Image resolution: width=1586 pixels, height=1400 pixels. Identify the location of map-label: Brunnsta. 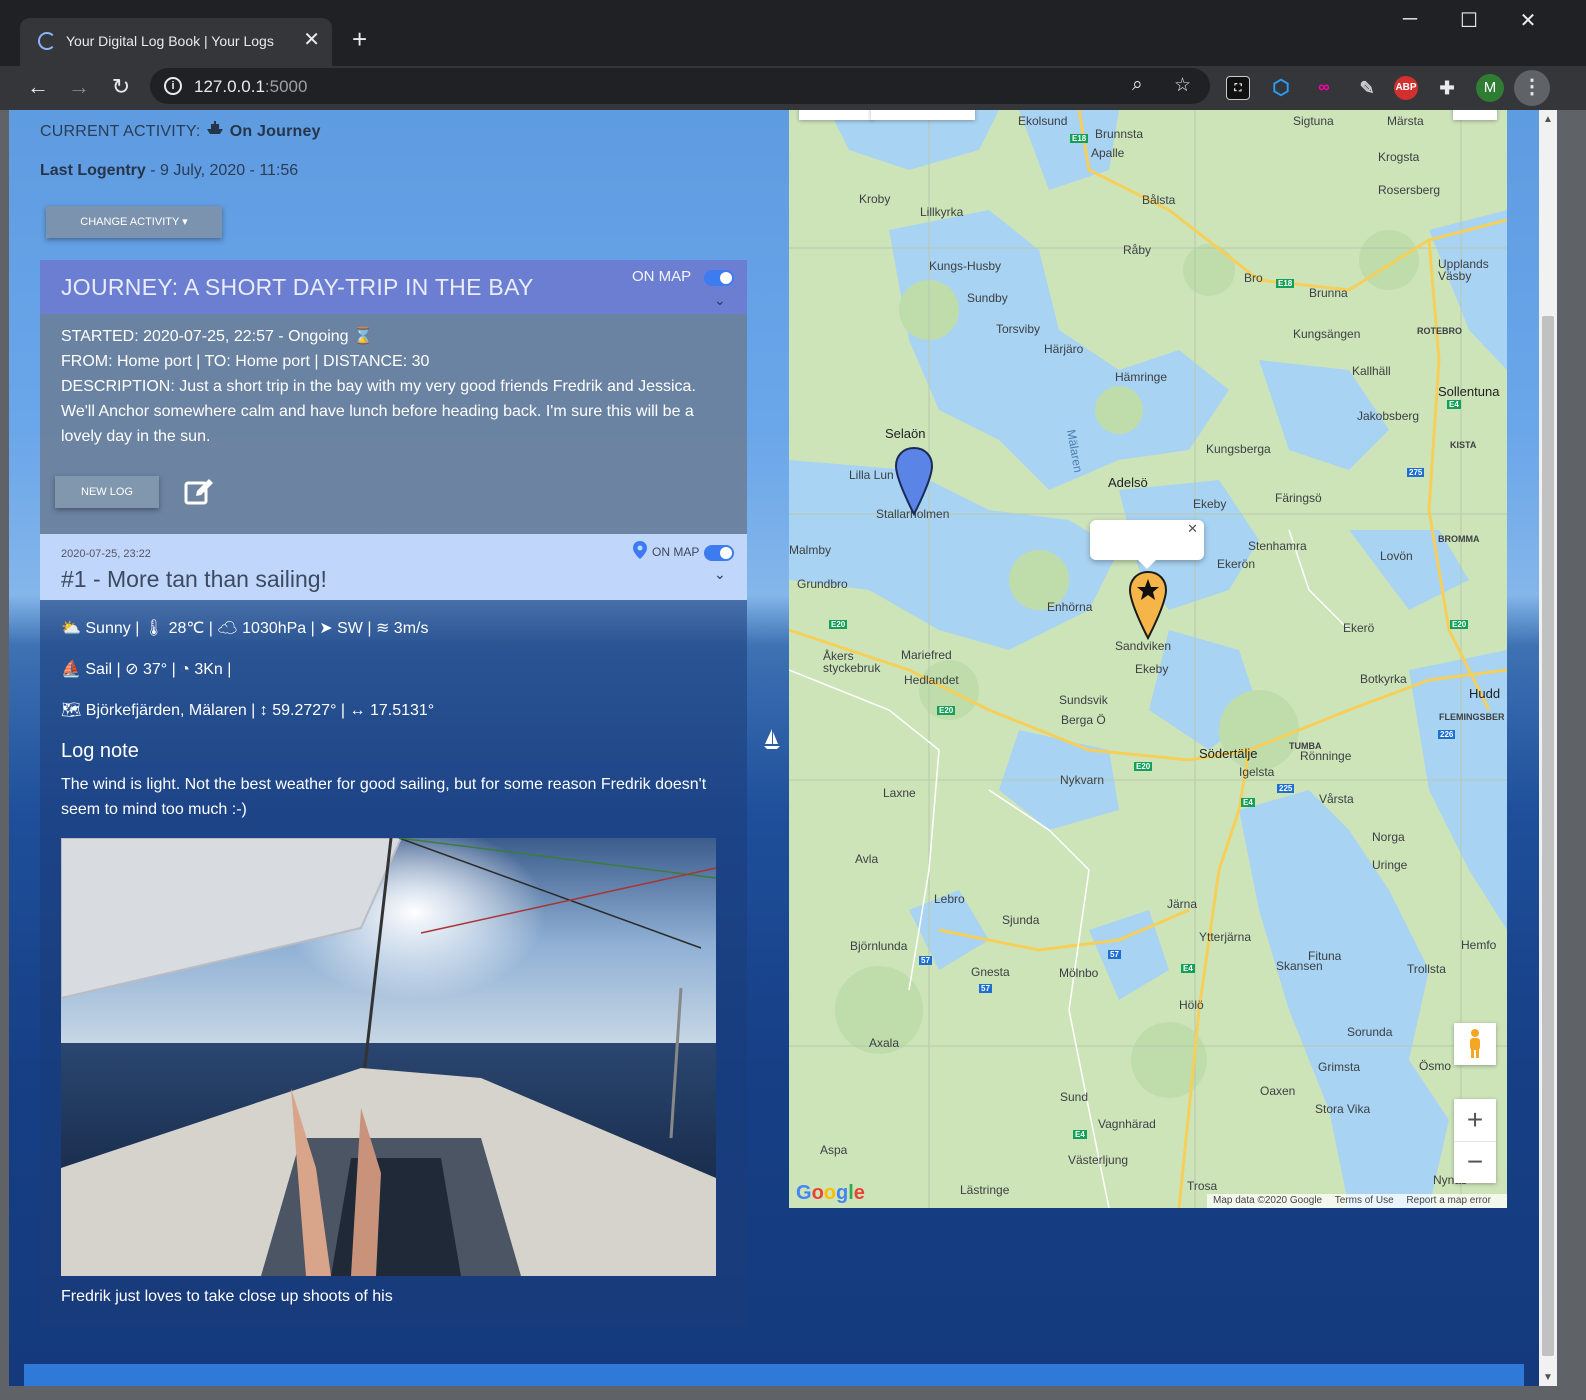
(1119, 134).